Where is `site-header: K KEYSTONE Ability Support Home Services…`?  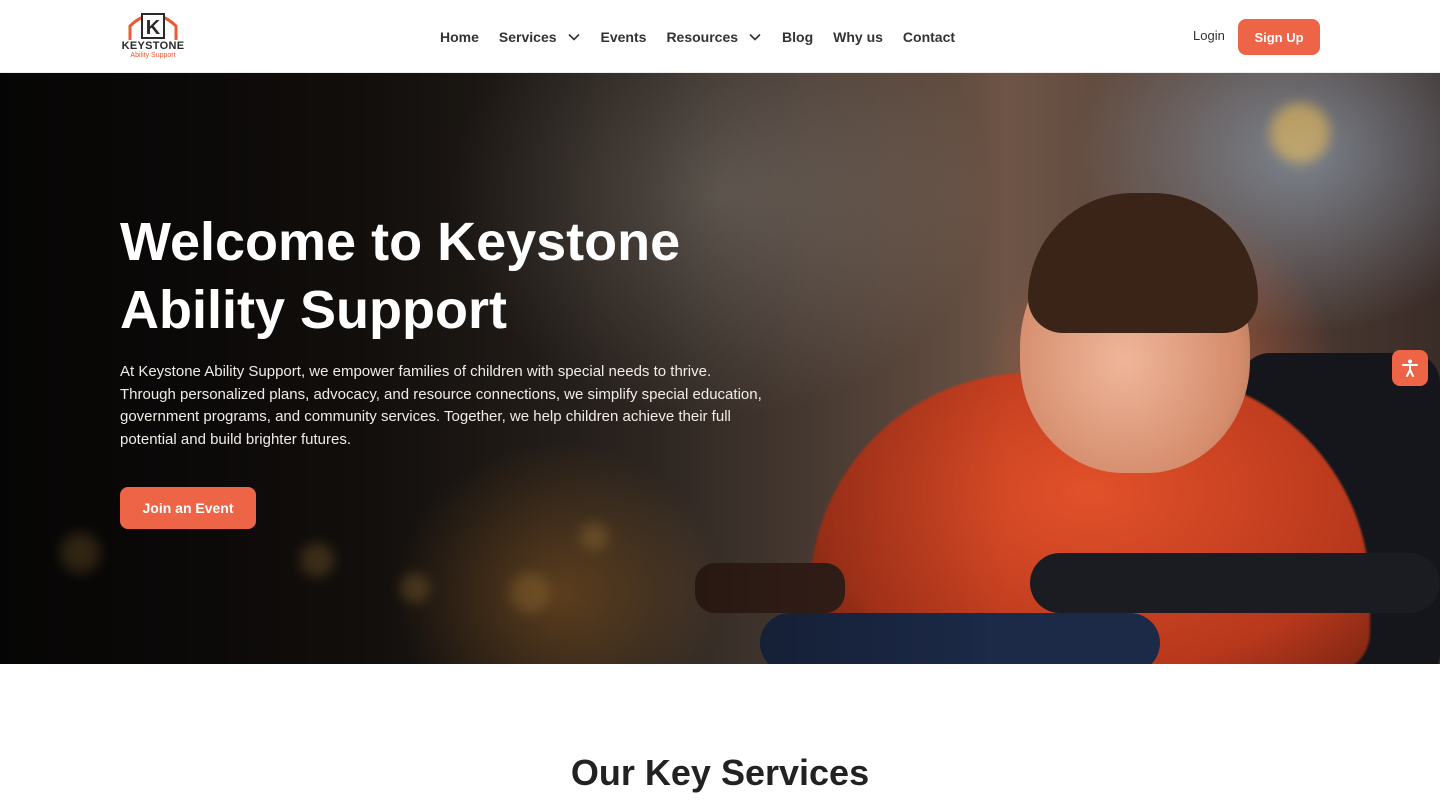
site-header: K KEYSTONE Ability Support Home Services… is located at coordinates (720, 36).